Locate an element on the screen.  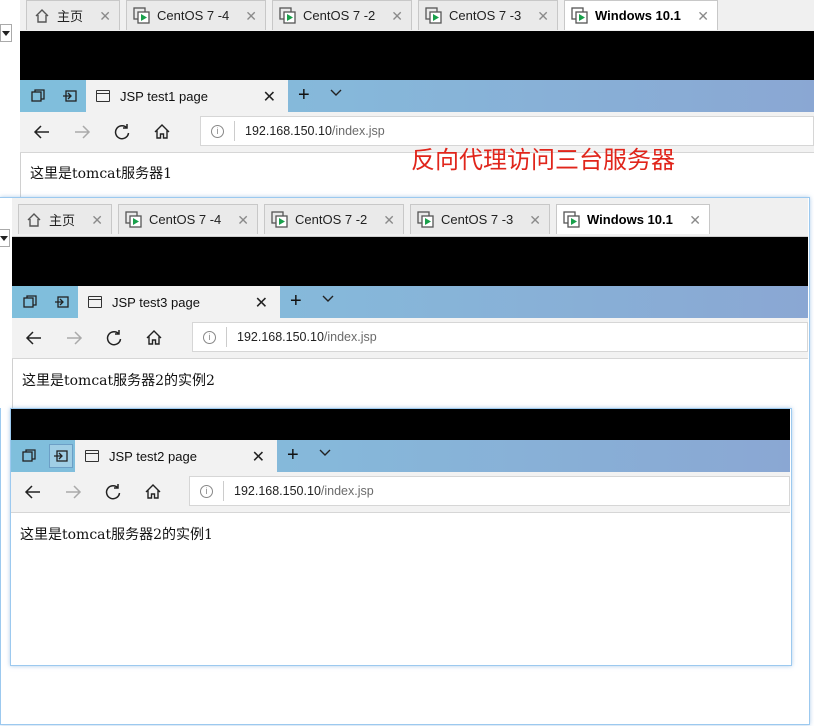
annotation-text: 反向代理访问三台服务器 is located at coordinates (543, 160).